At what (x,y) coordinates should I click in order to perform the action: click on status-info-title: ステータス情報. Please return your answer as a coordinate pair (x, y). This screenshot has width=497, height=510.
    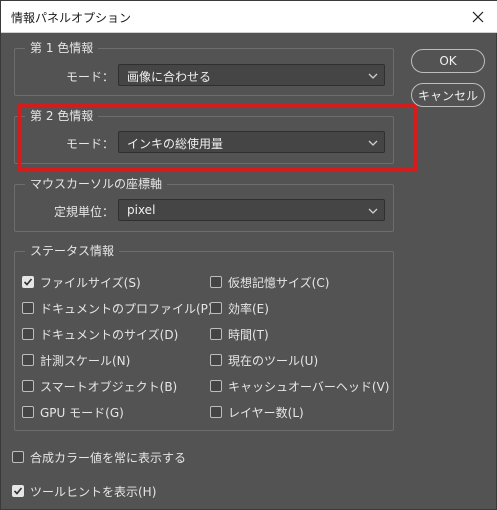
    Looking at the image, I should click on (72, 251).